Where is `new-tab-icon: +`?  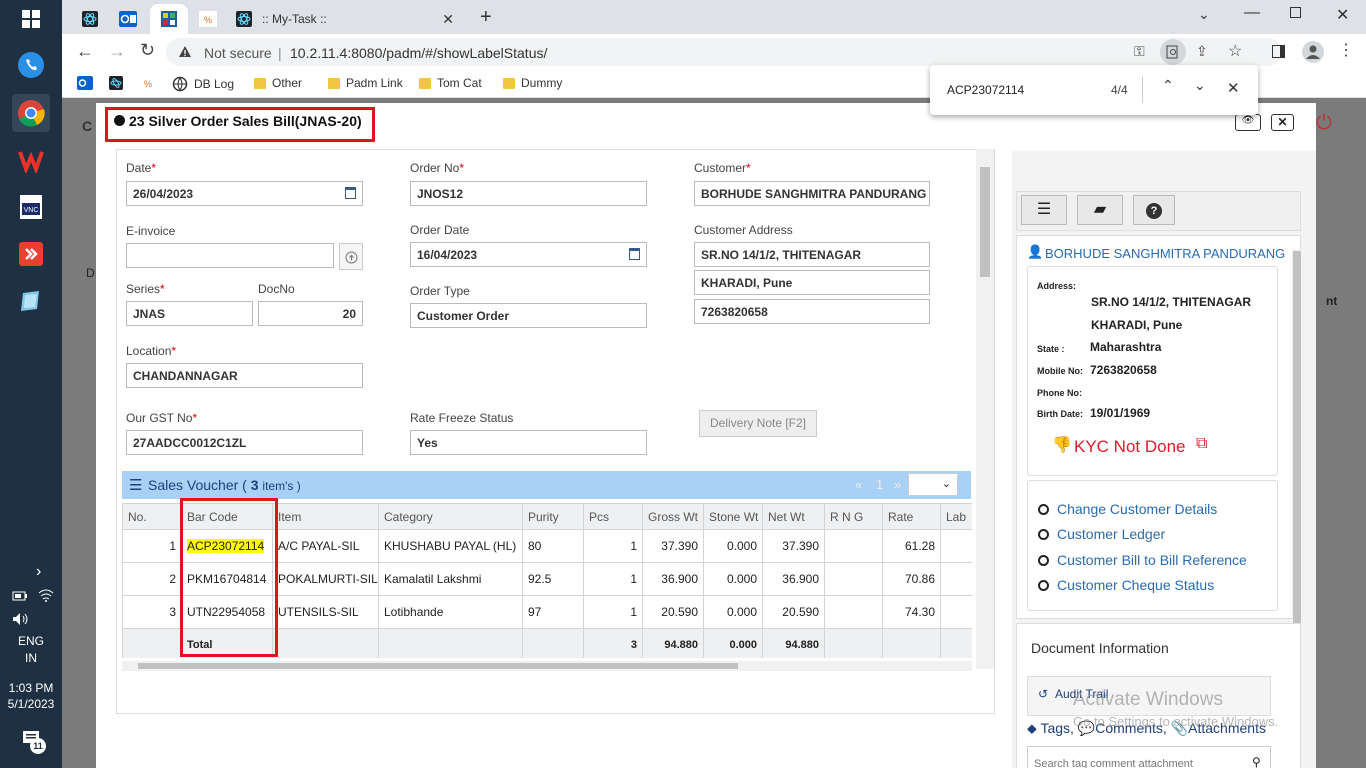
new-tab-icon: + is located at coordinates (486, 17).